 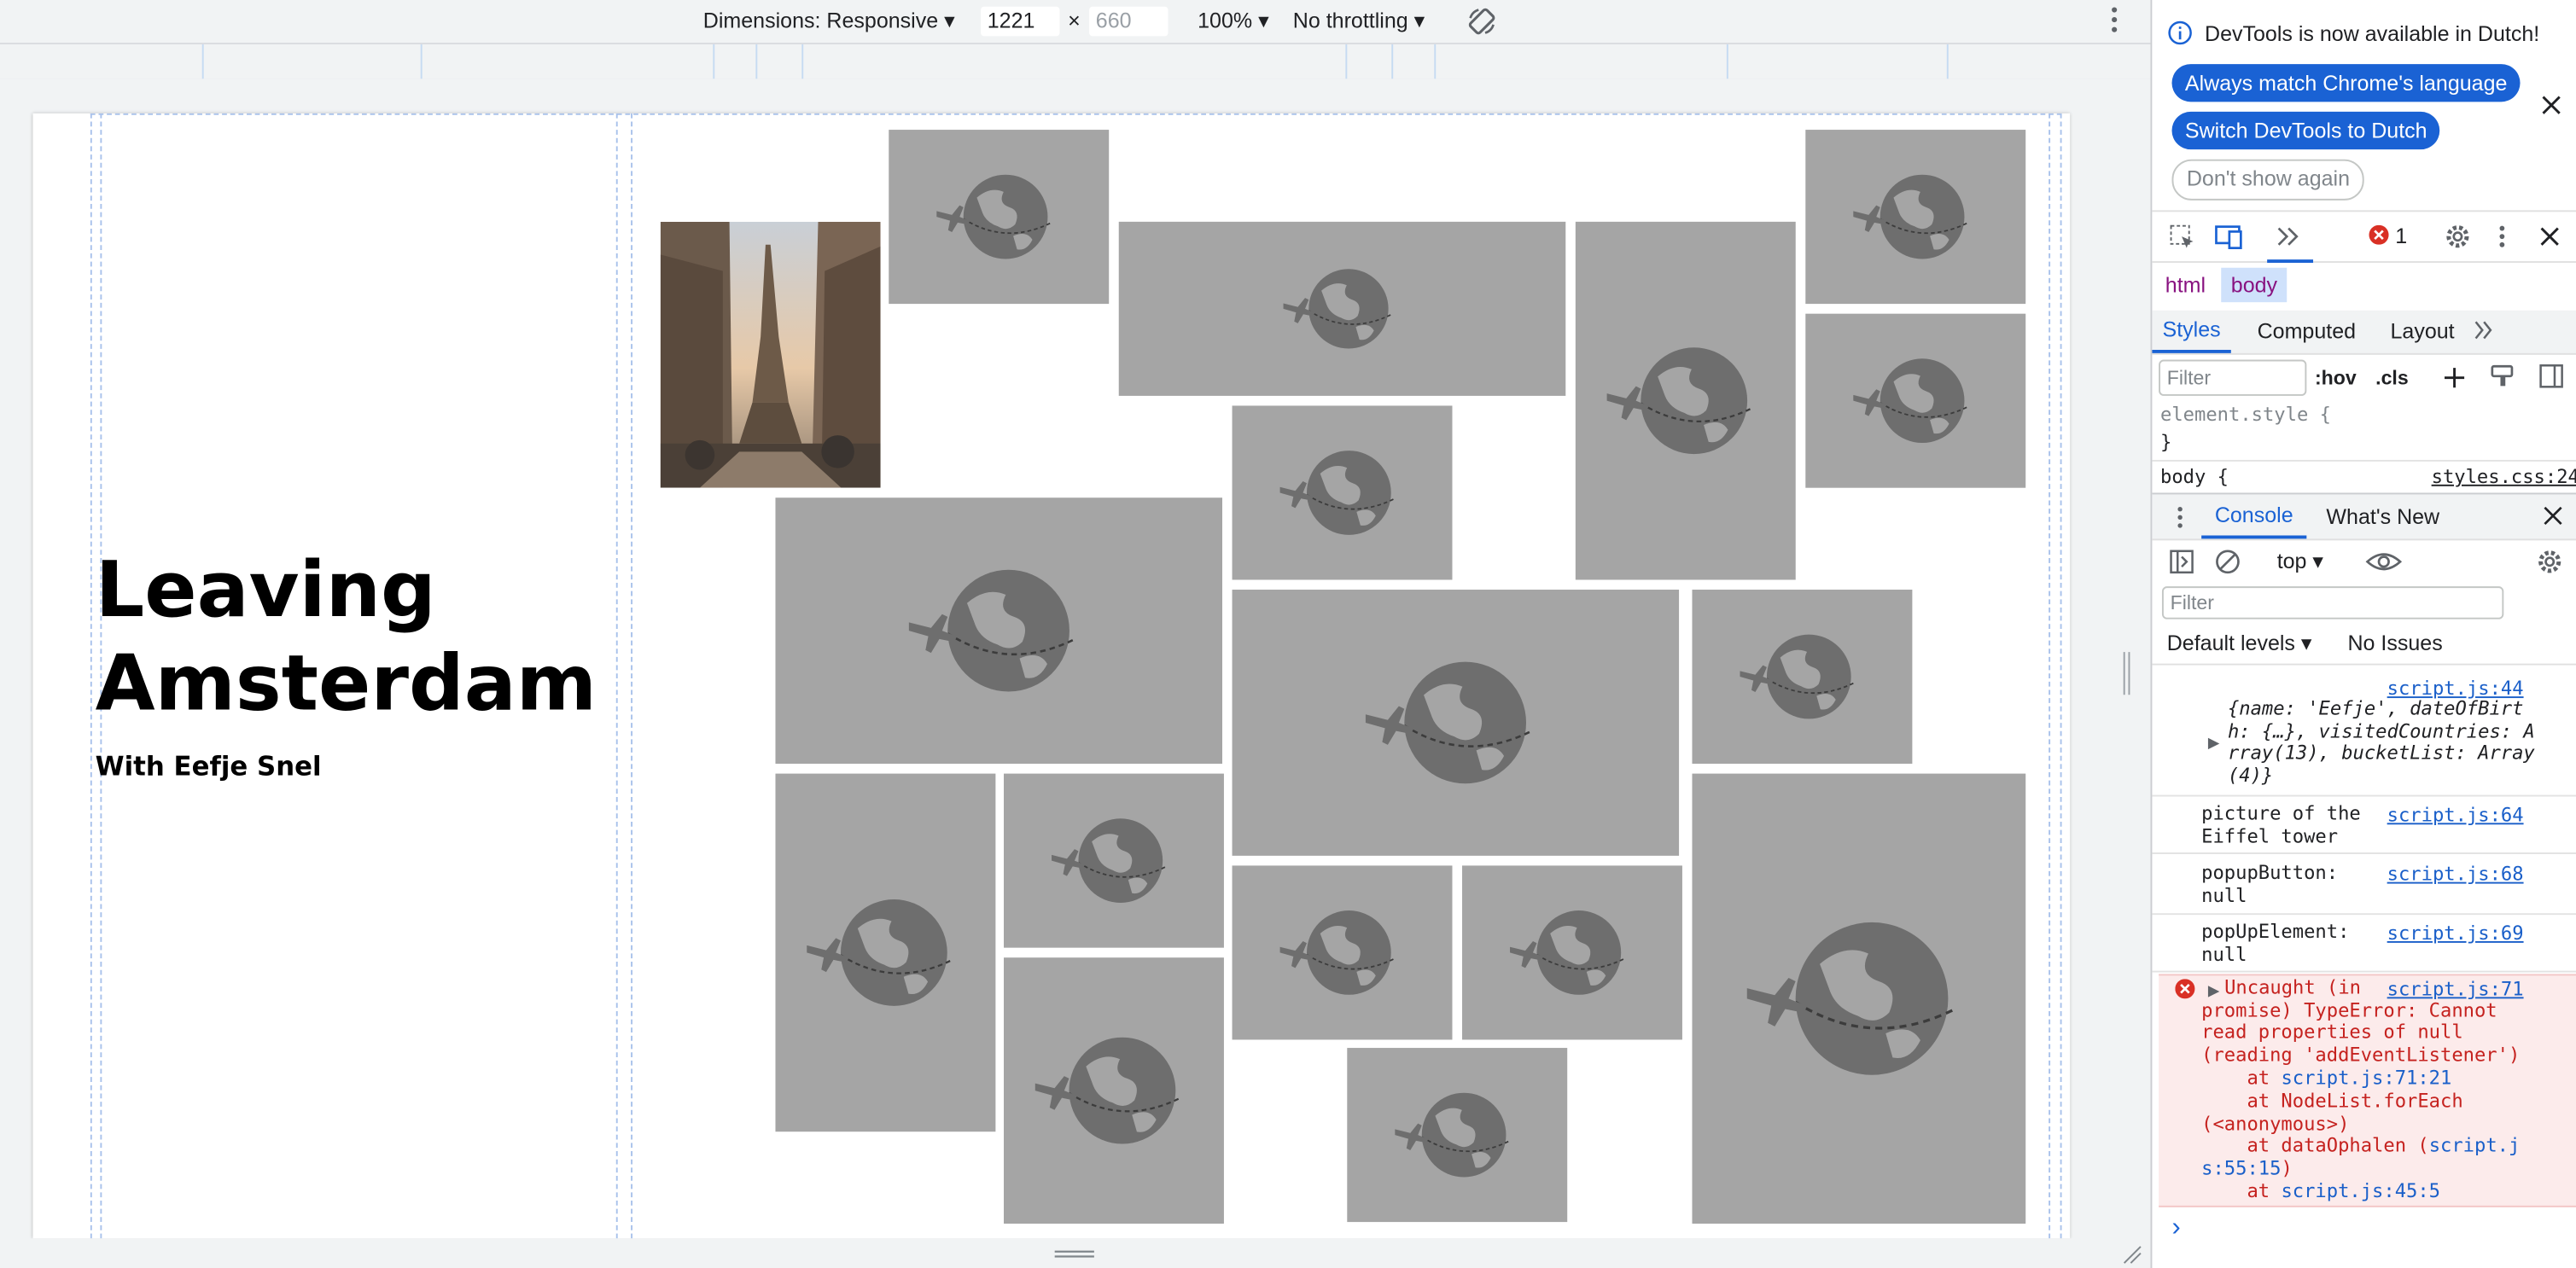 What do you see at coordinates (346, 637) in the screenshot?
I see `page-title: Leaving Amsterdam` at bounding box center [346, 637].